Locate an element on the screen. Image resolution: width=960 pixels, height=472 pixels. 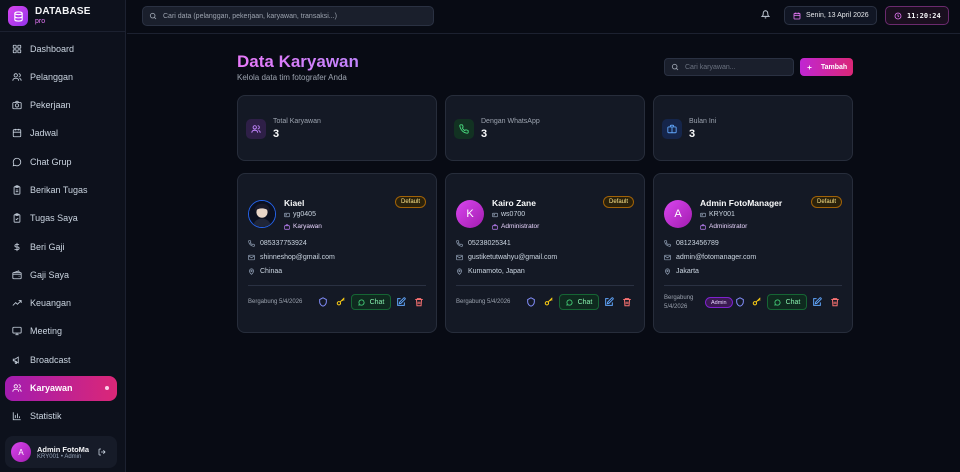
employee-name: Kairo Zane is located at coordinates (514, 203).